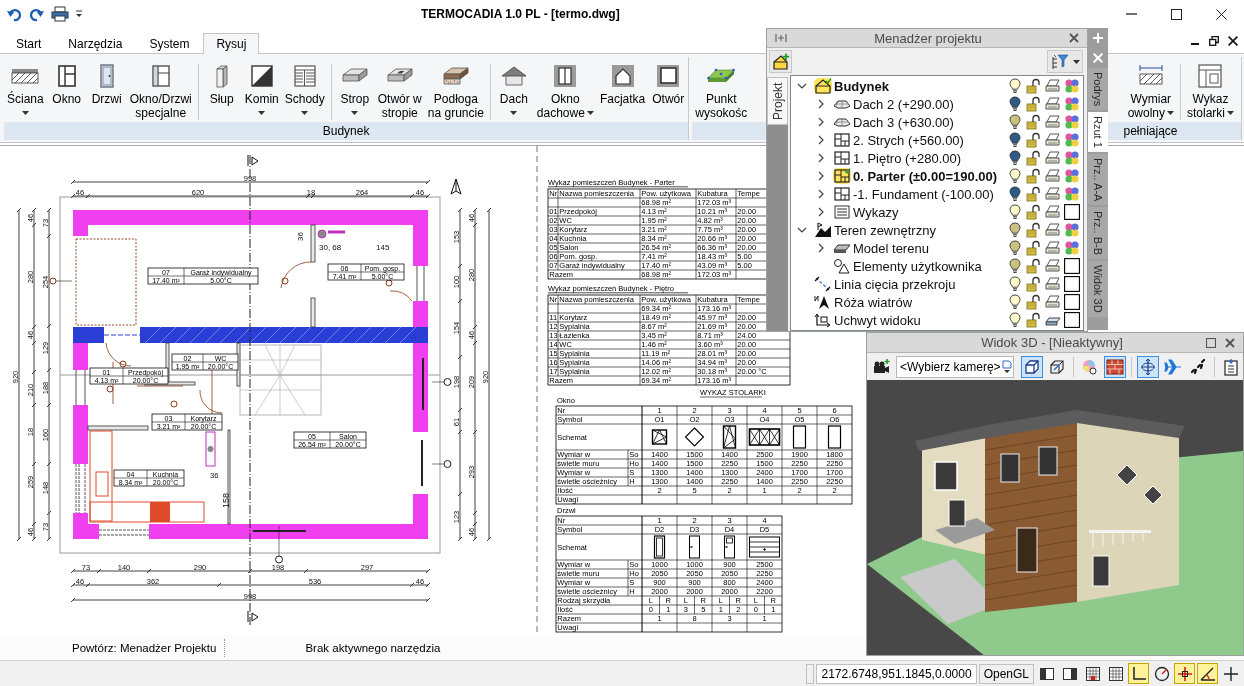  I want to click on ribbon-button: Punkt wysokośc, so click(721, 89).